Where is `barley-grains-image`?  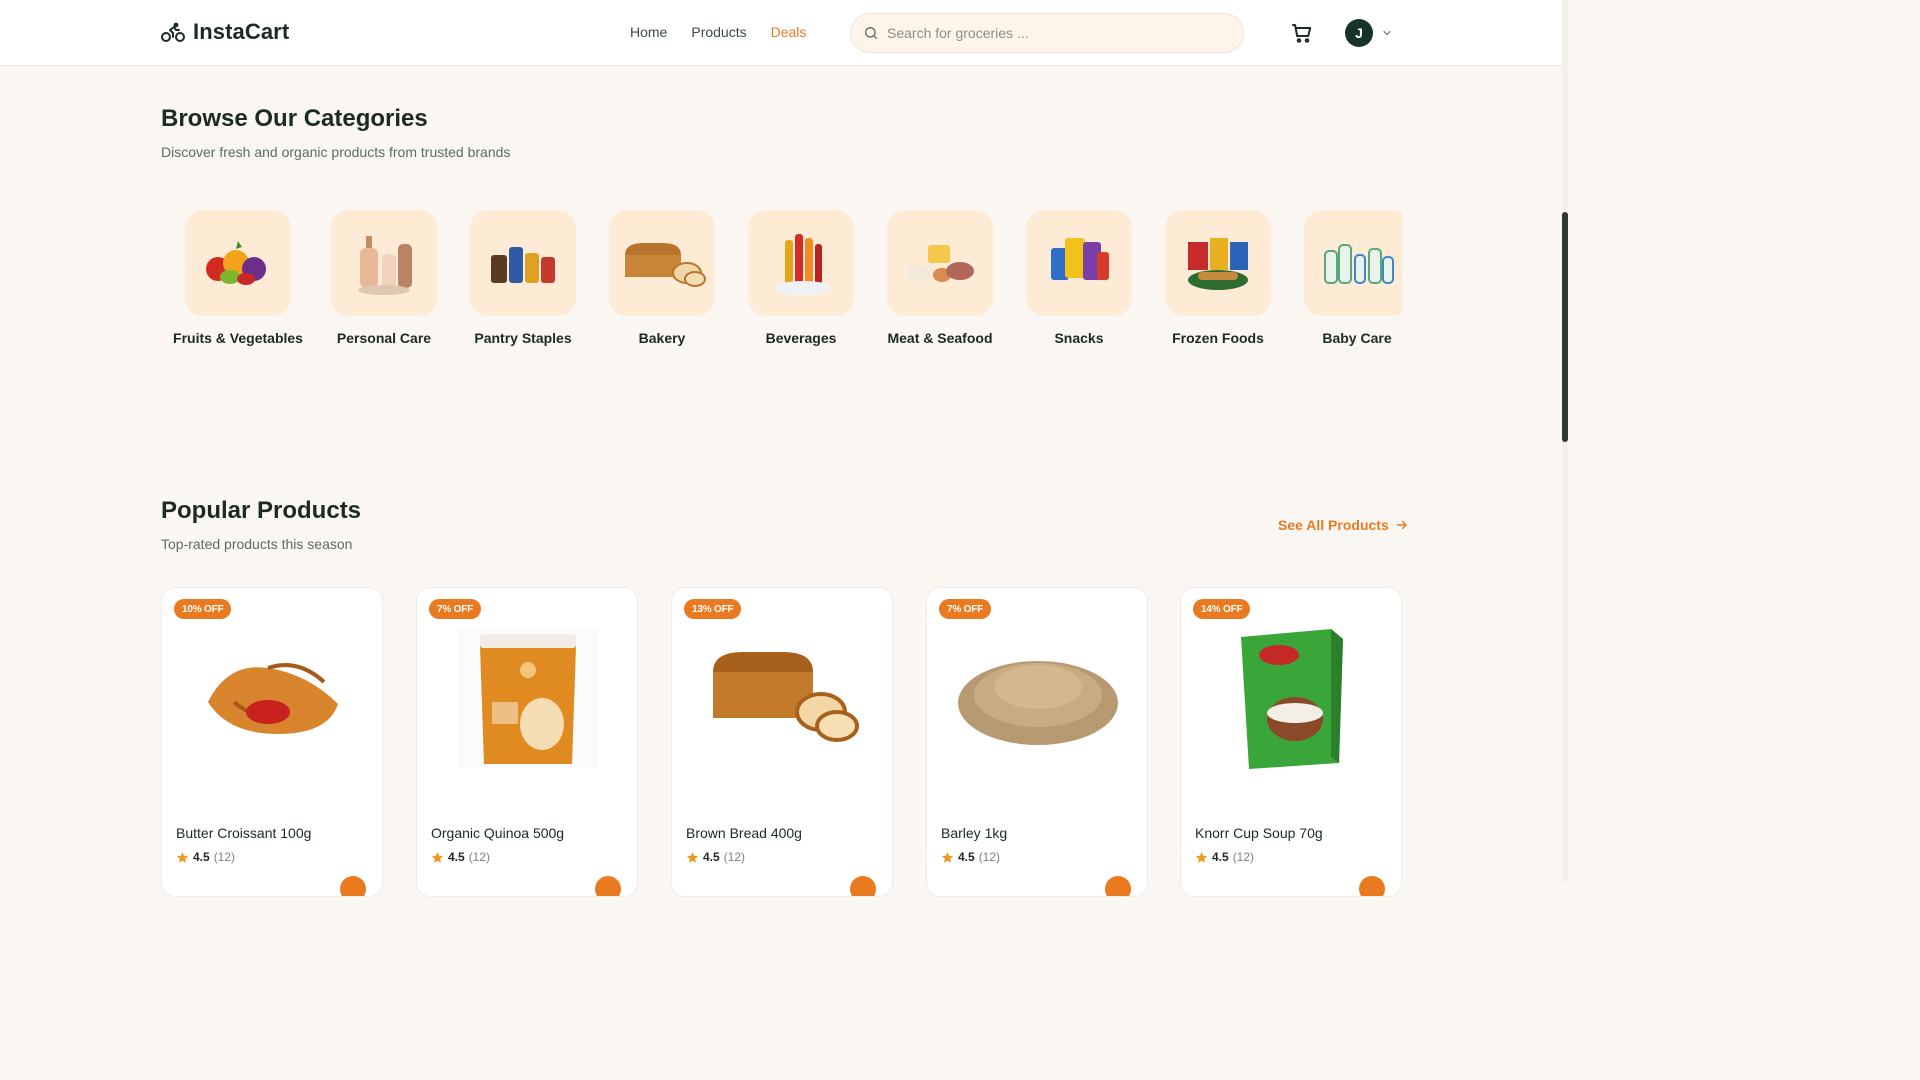
barley-grains-image is located at coordinates (1038, 703).